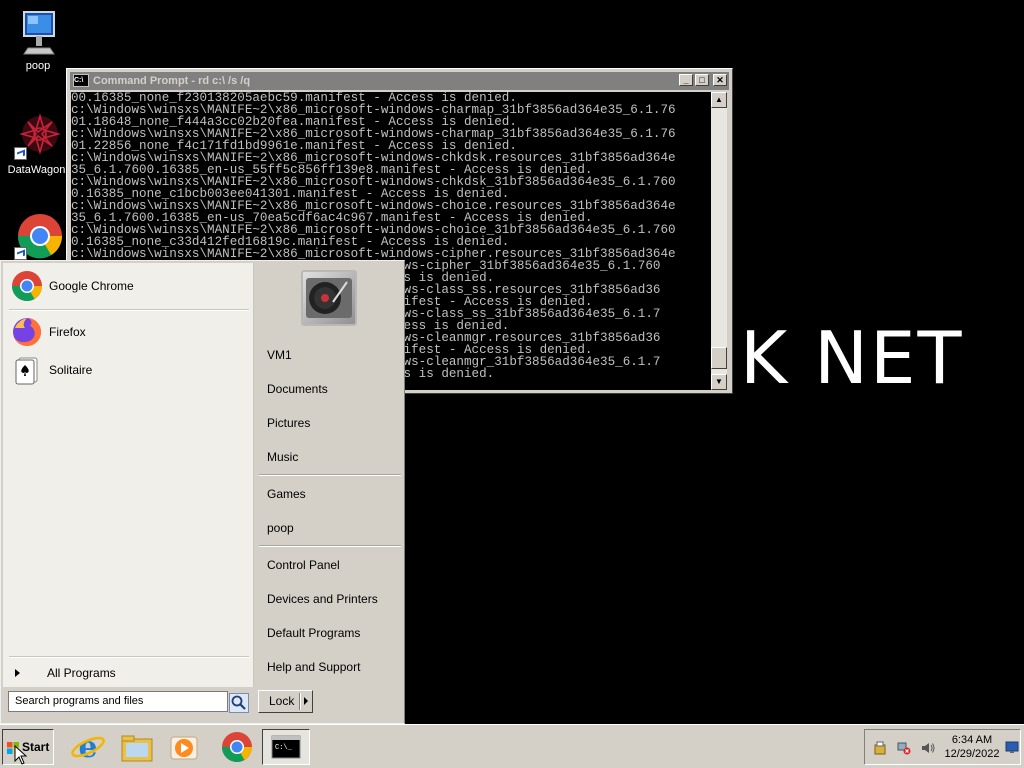  I want to click on taskbar-ie: e, so click(88, 747).